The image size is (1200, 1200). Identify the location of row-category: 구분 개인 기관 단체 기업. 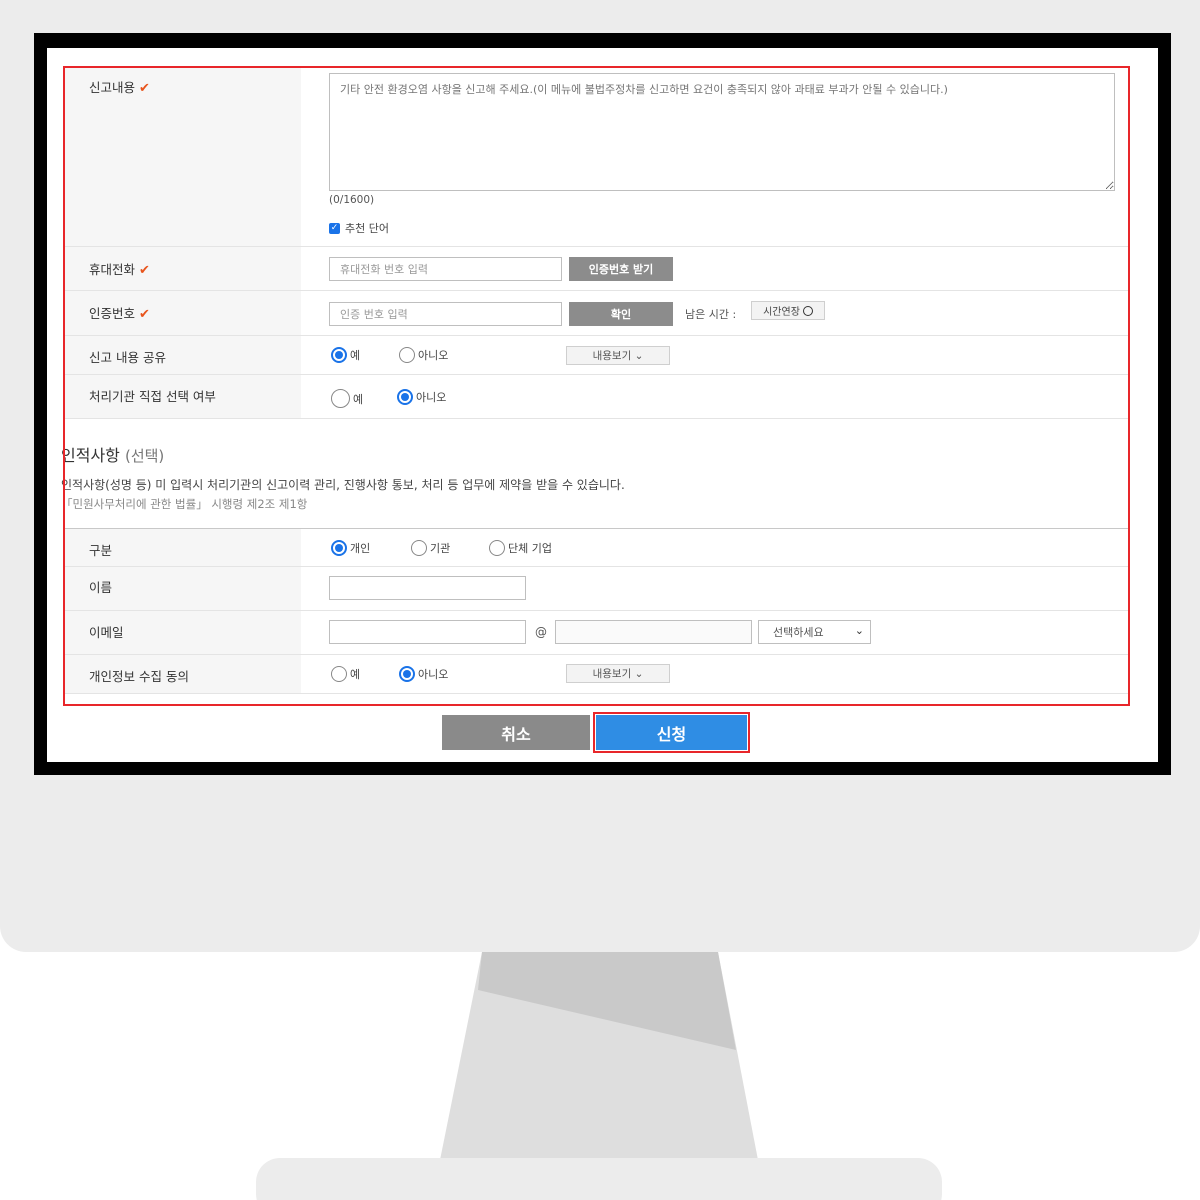
(597, 547).